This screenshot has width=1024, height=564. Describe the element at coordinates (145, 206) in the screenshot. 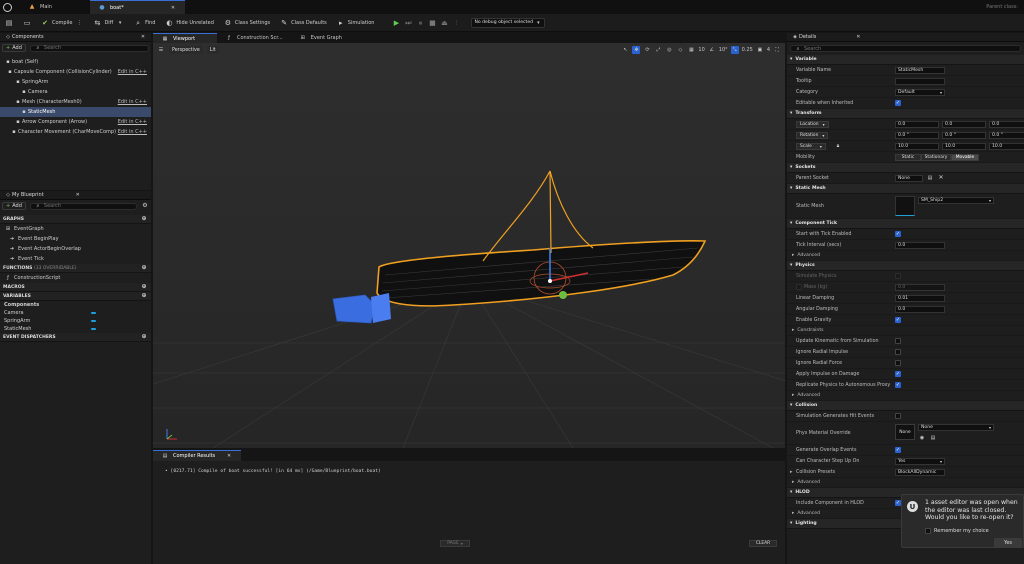

I see `gear-icon: ⚙` at that location.